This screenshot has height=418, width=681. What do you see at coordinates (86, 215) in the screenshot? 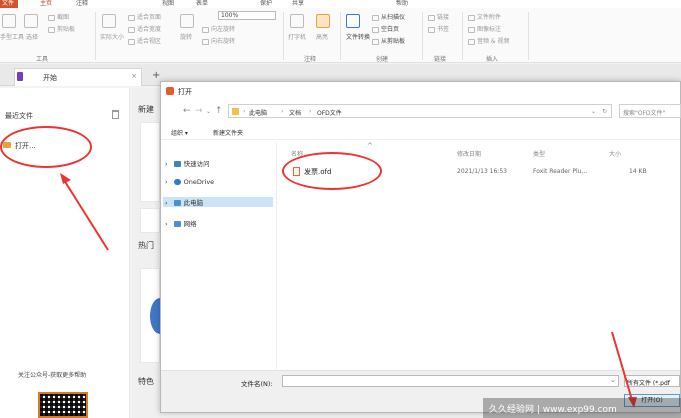
I see `arrow-to-open` at bounding box center [86, 215].